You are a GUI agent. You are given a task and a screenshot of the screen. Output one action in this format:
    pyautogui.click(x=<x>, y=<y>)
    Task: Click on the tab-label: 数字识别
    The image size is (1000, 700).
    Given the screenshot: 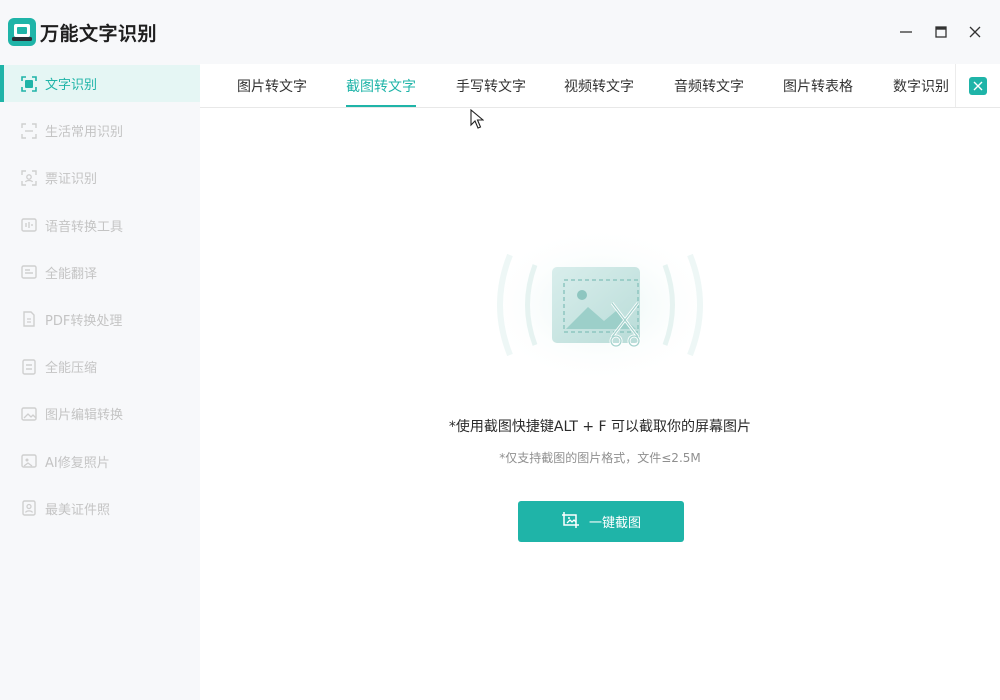 What is the action you would take?
    pyautogui.click(x=921, y=86)
    